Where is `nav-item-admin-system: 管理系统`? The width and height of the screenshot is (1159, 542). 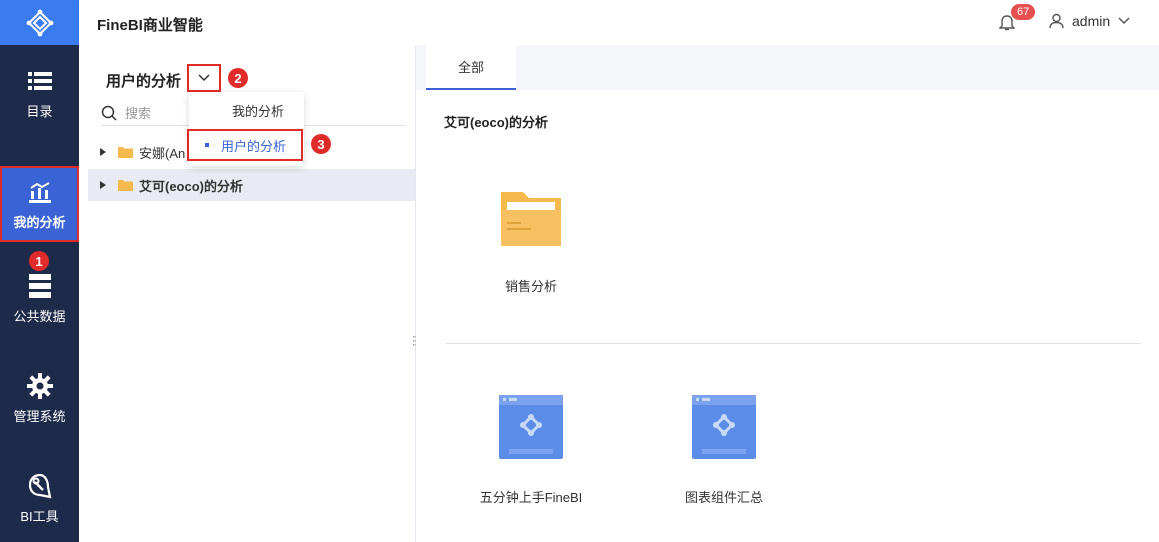
nav-item-admin-system: 管理系统 is located at coordinates (39, 398).